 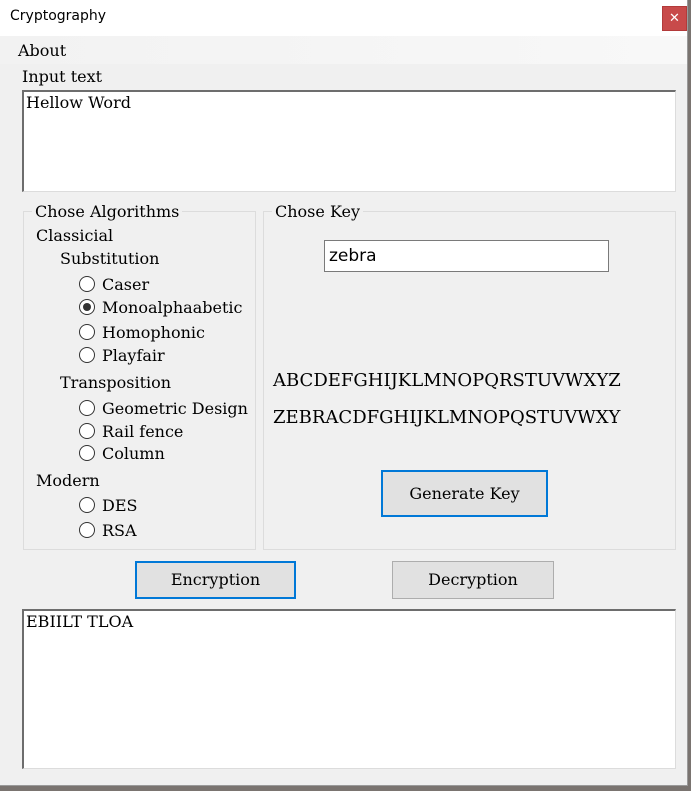 What do you see at coordinates (119, 530) in the screenshot?
I see `radio-label: RSA` at bounding box center [119, 530].